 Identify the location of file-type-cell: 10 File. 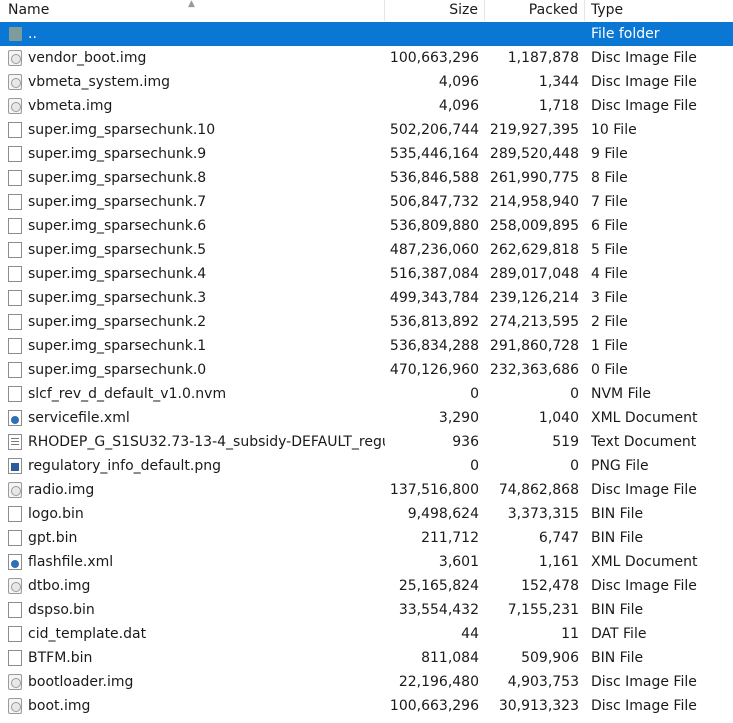
(614, 130).